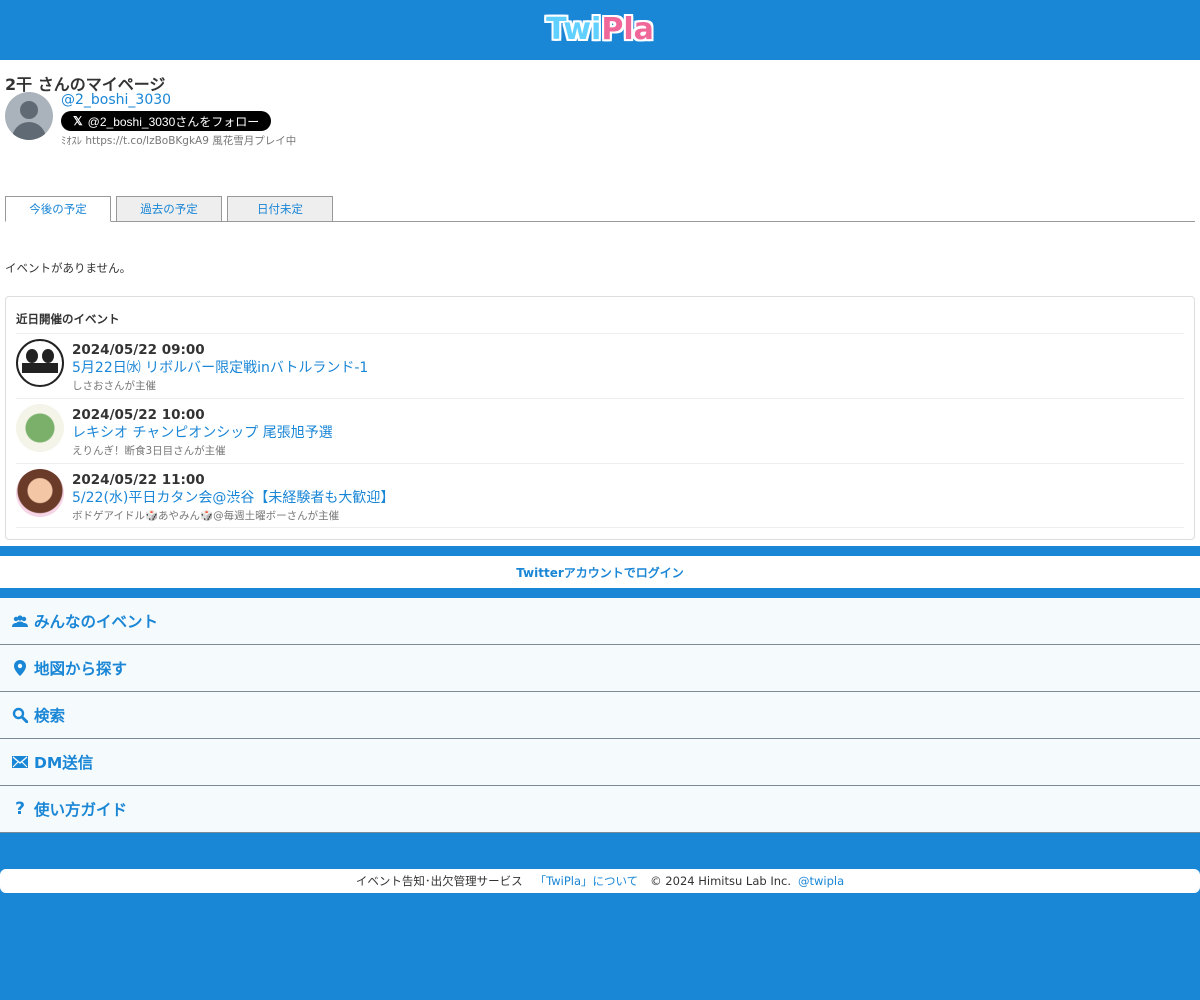 The width and height of the screenshot is (1200, 1000). Describe the element at coordinates (68, 319) in the screenshot. I see `recent-events-title: 近日開催のイベント` at that location.